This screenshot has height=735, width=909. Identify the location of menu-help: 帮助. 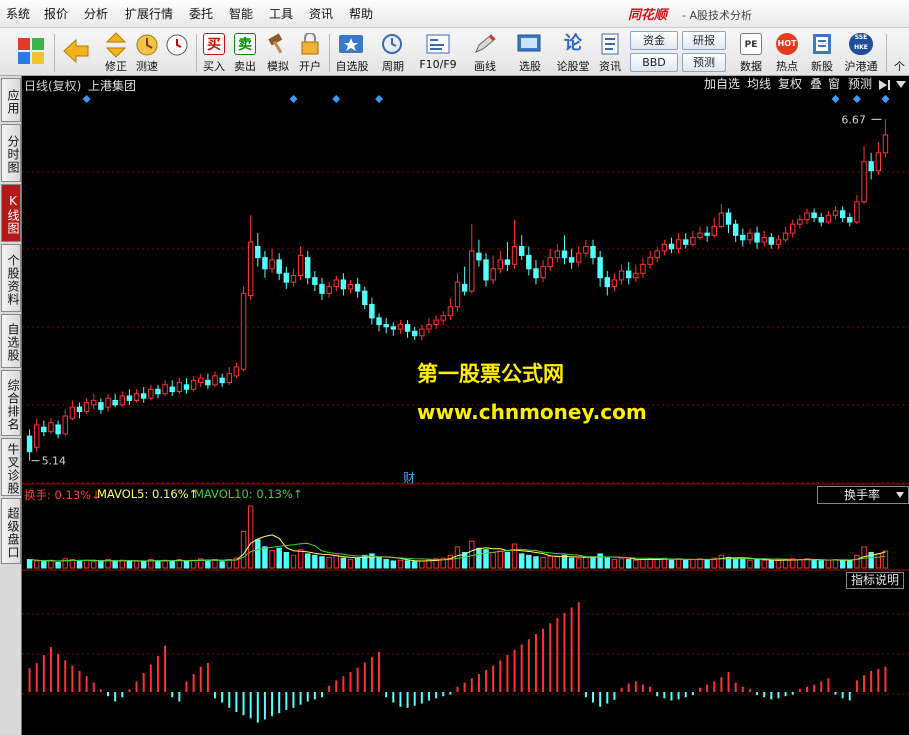
(361, 13).